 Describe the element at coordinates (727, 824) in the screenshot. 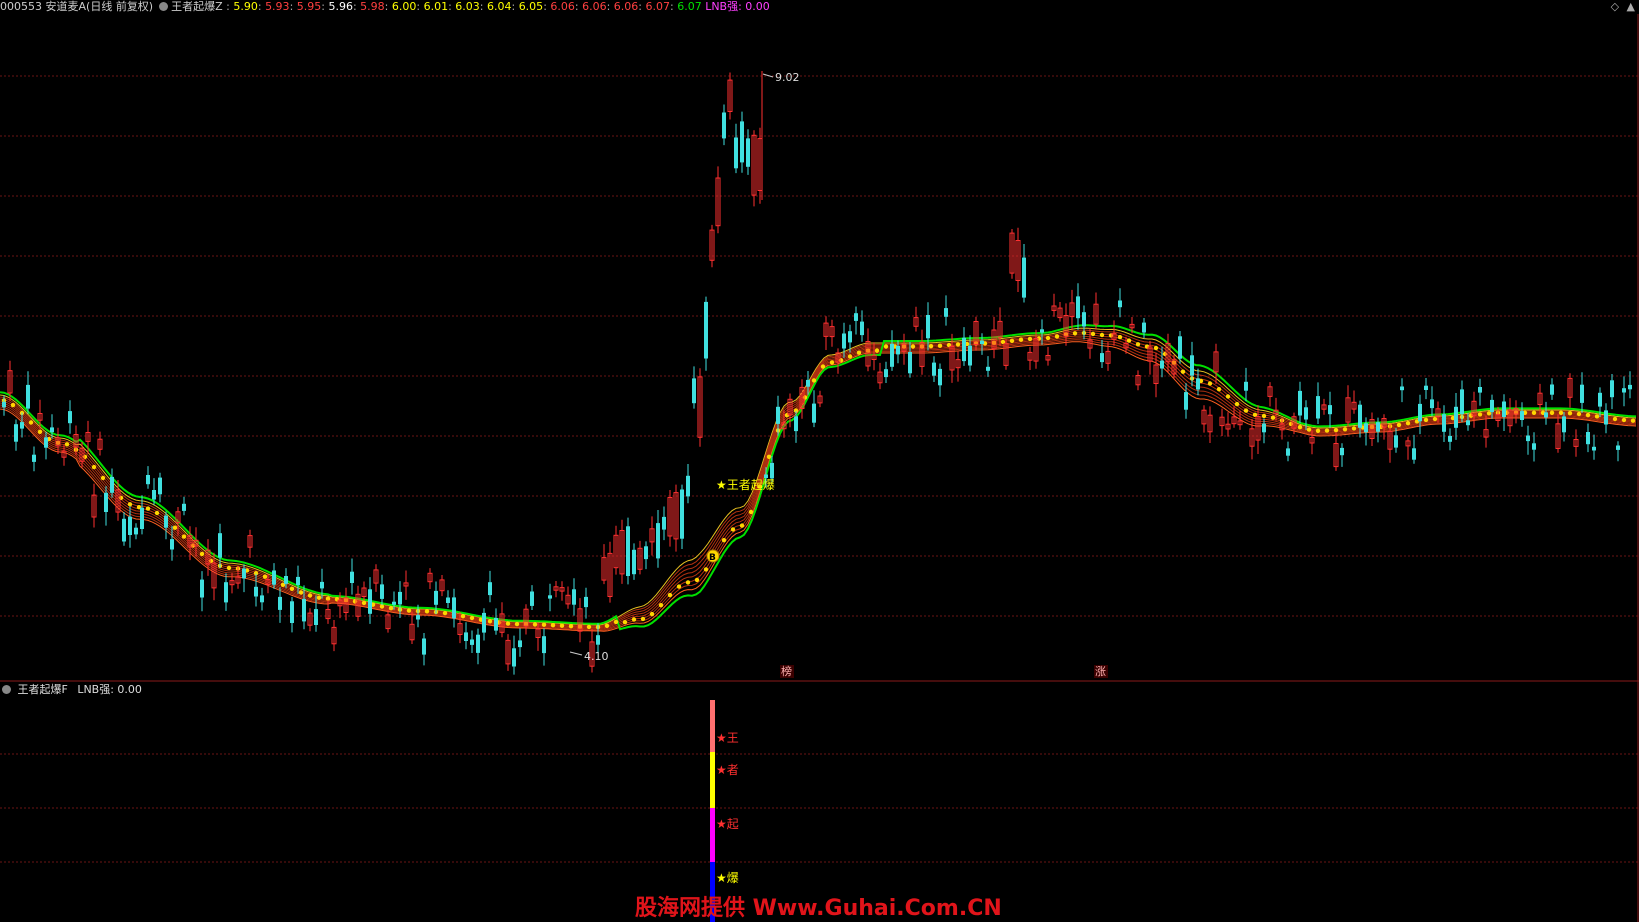

I see `lower-signal-label: ★起` at that location.